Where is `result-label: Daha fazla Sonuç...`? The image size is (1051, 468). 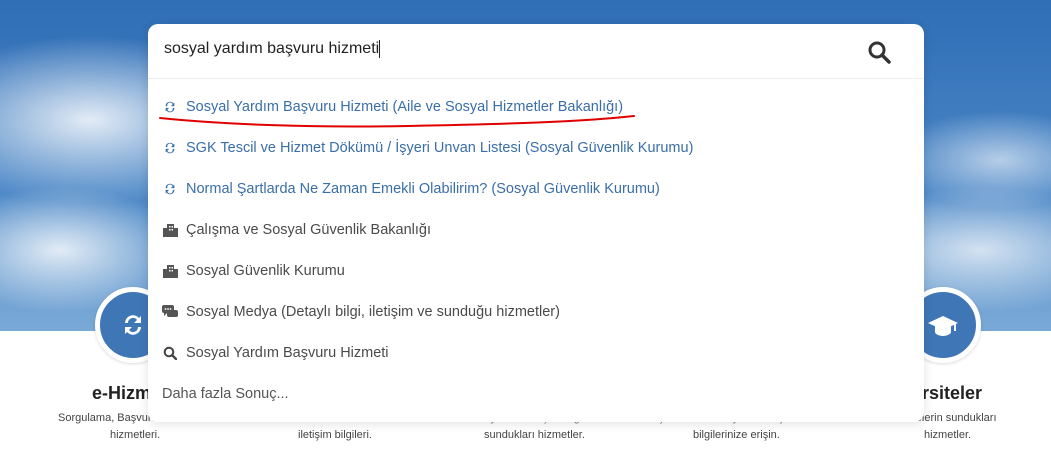
result-label: Daha fazla Sonuç... is located at coordinates (225, 393).